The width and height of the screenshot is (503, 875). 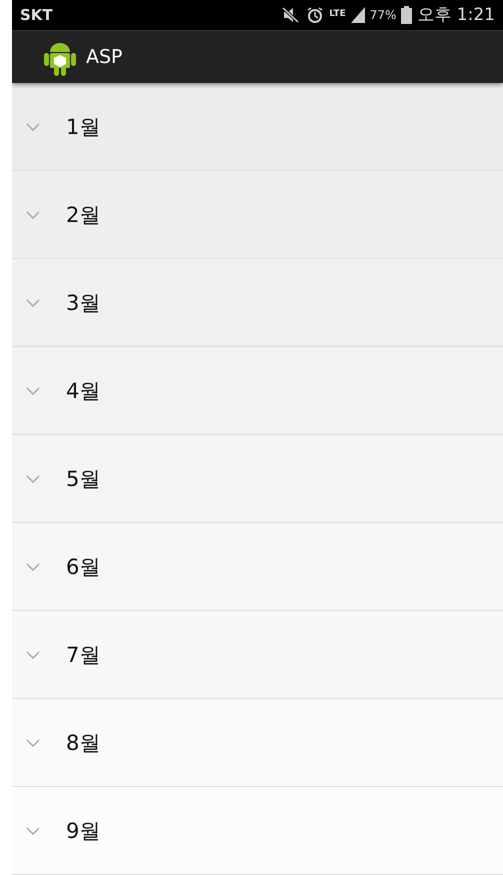 I want to click on battery-icon, so click(x=406, y=15).